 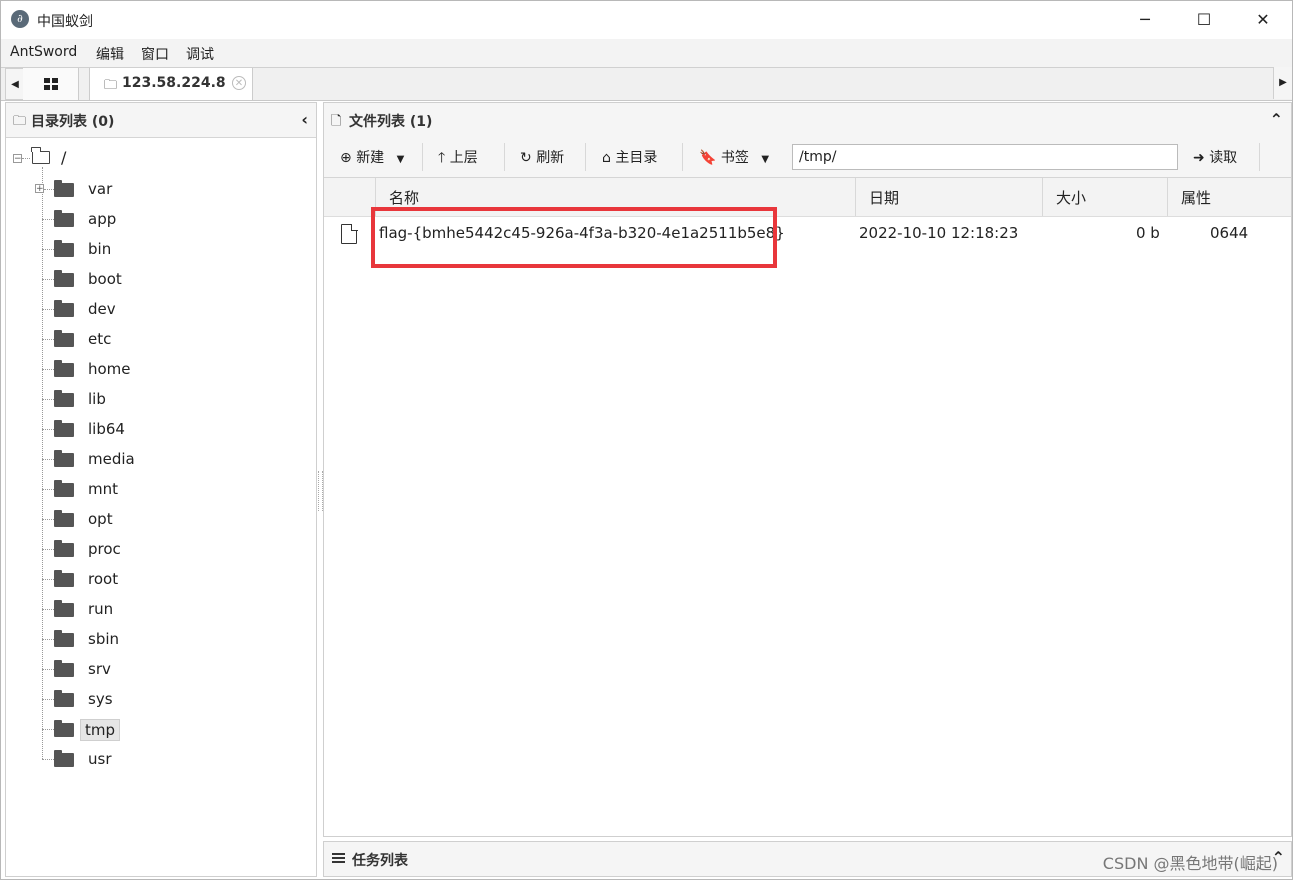 What do you see at coordinates (182, 370) in the screenshot?
I see `tree-item-home: home` at bounding box center [182, 370].